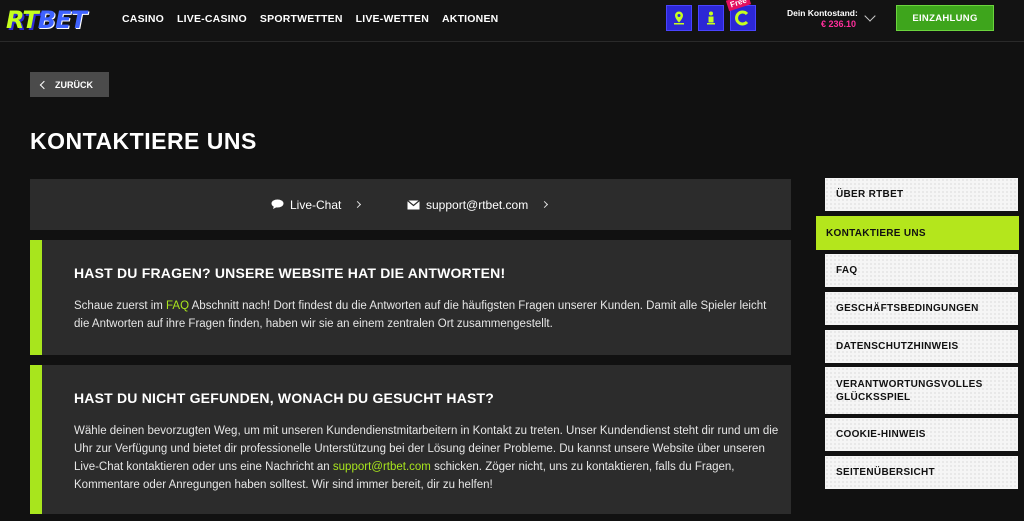  I want to click on email-link: support@rtbet.com, so click(478, 204).